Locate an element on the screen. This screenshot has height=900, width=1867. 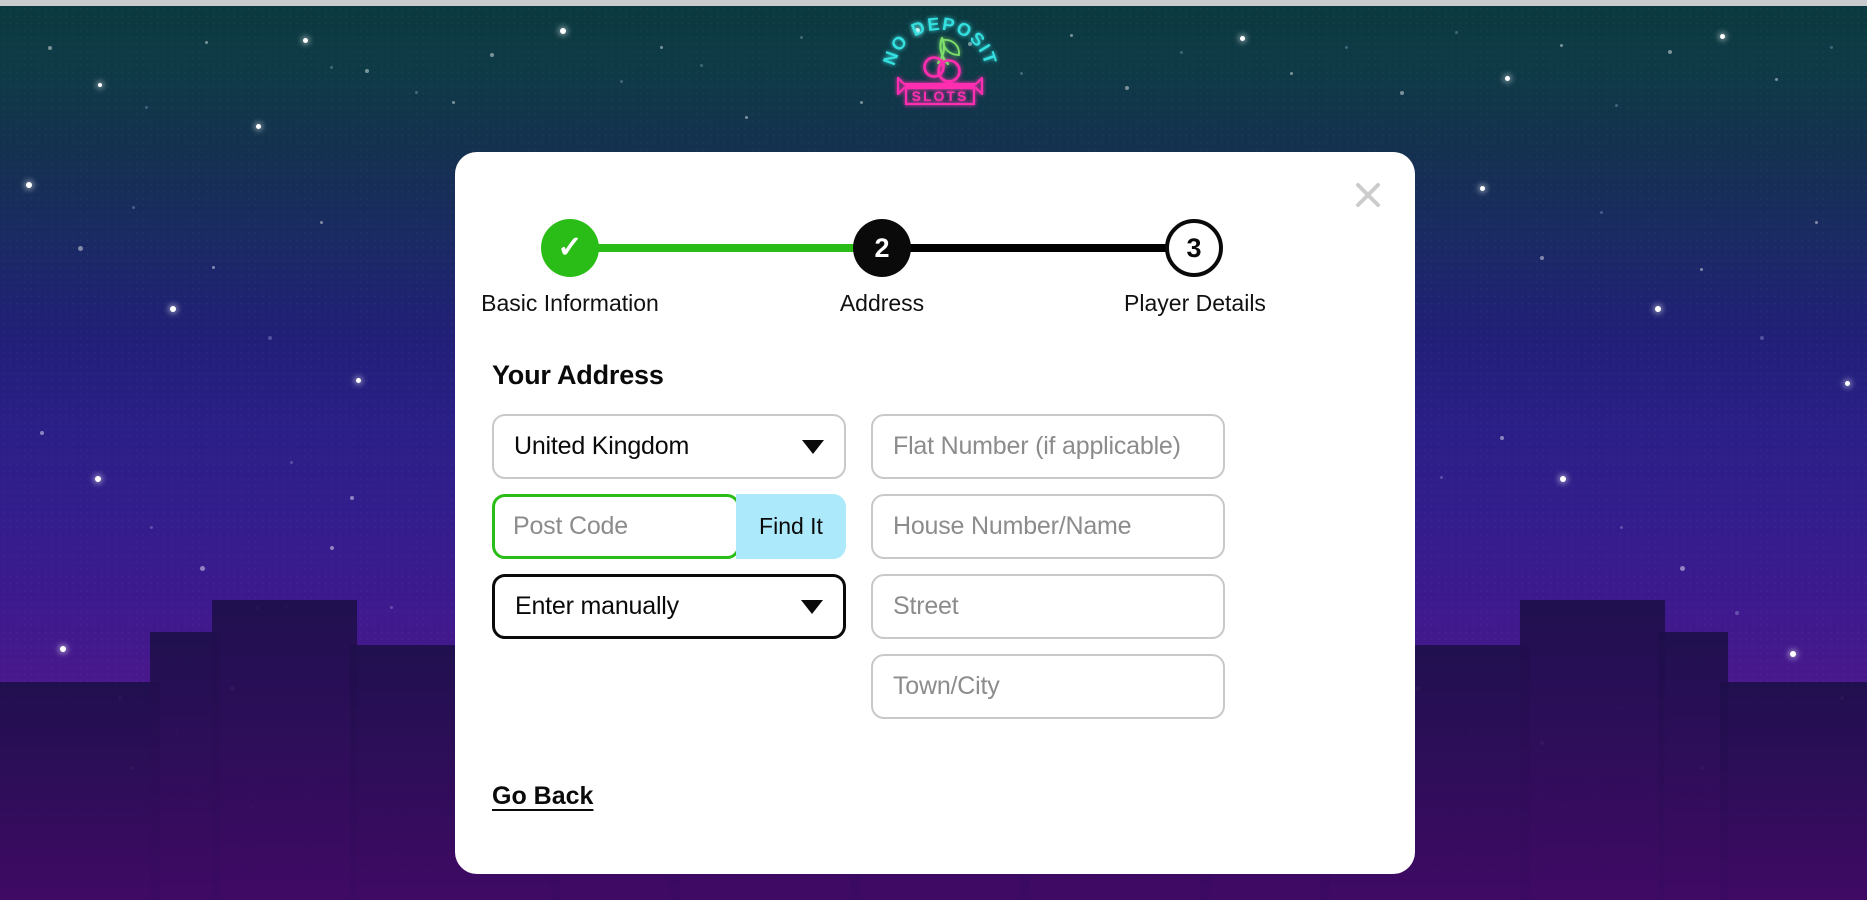
browser-top-strip is located at coordinates (933, 3).